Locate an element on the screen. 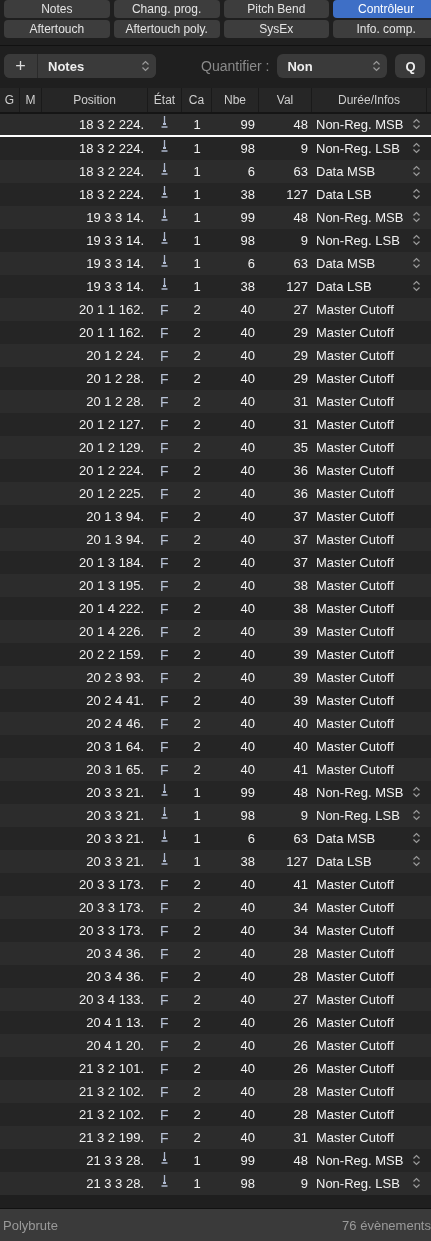  quantize-popup: Non is located at coordinates (332, 66).